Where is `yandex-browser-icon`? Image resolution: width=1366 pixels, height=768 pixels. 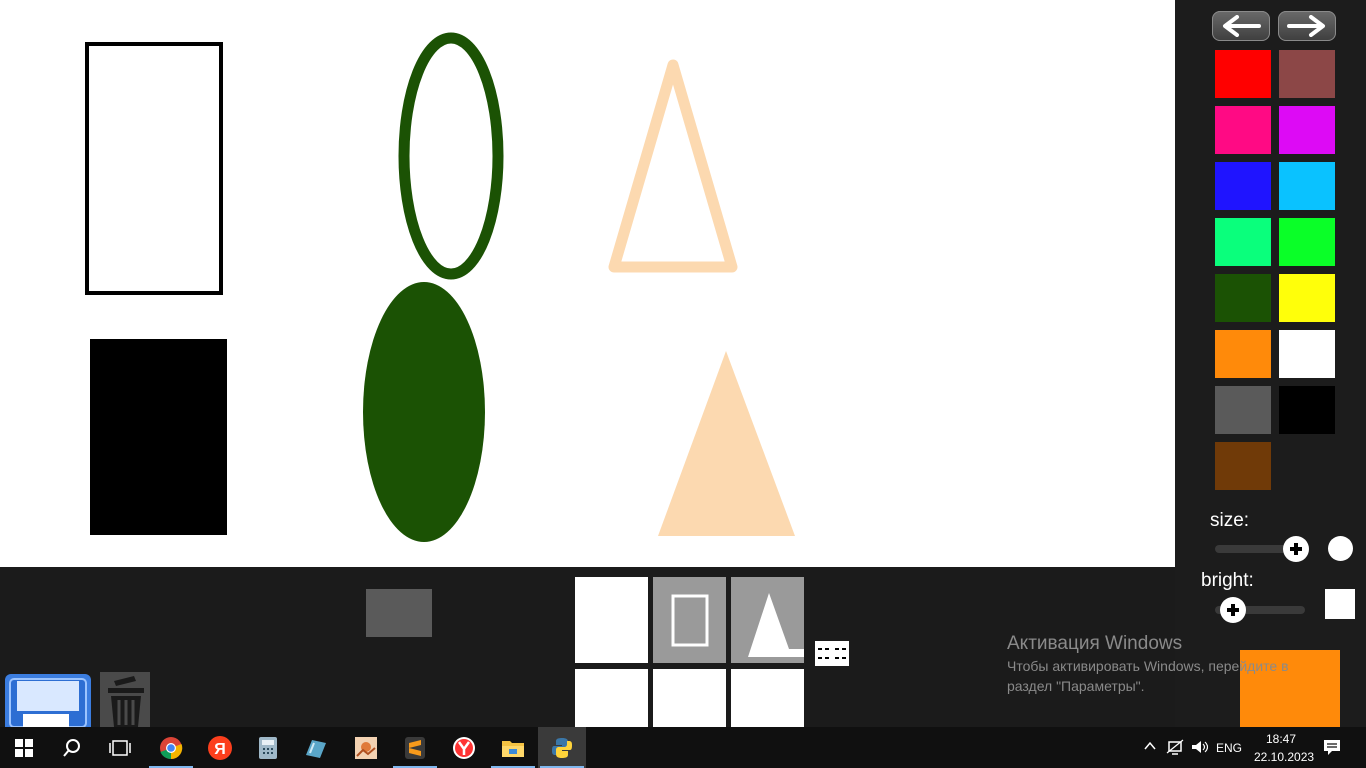
yandex-browser-icon is located at coordinates (464, 747).